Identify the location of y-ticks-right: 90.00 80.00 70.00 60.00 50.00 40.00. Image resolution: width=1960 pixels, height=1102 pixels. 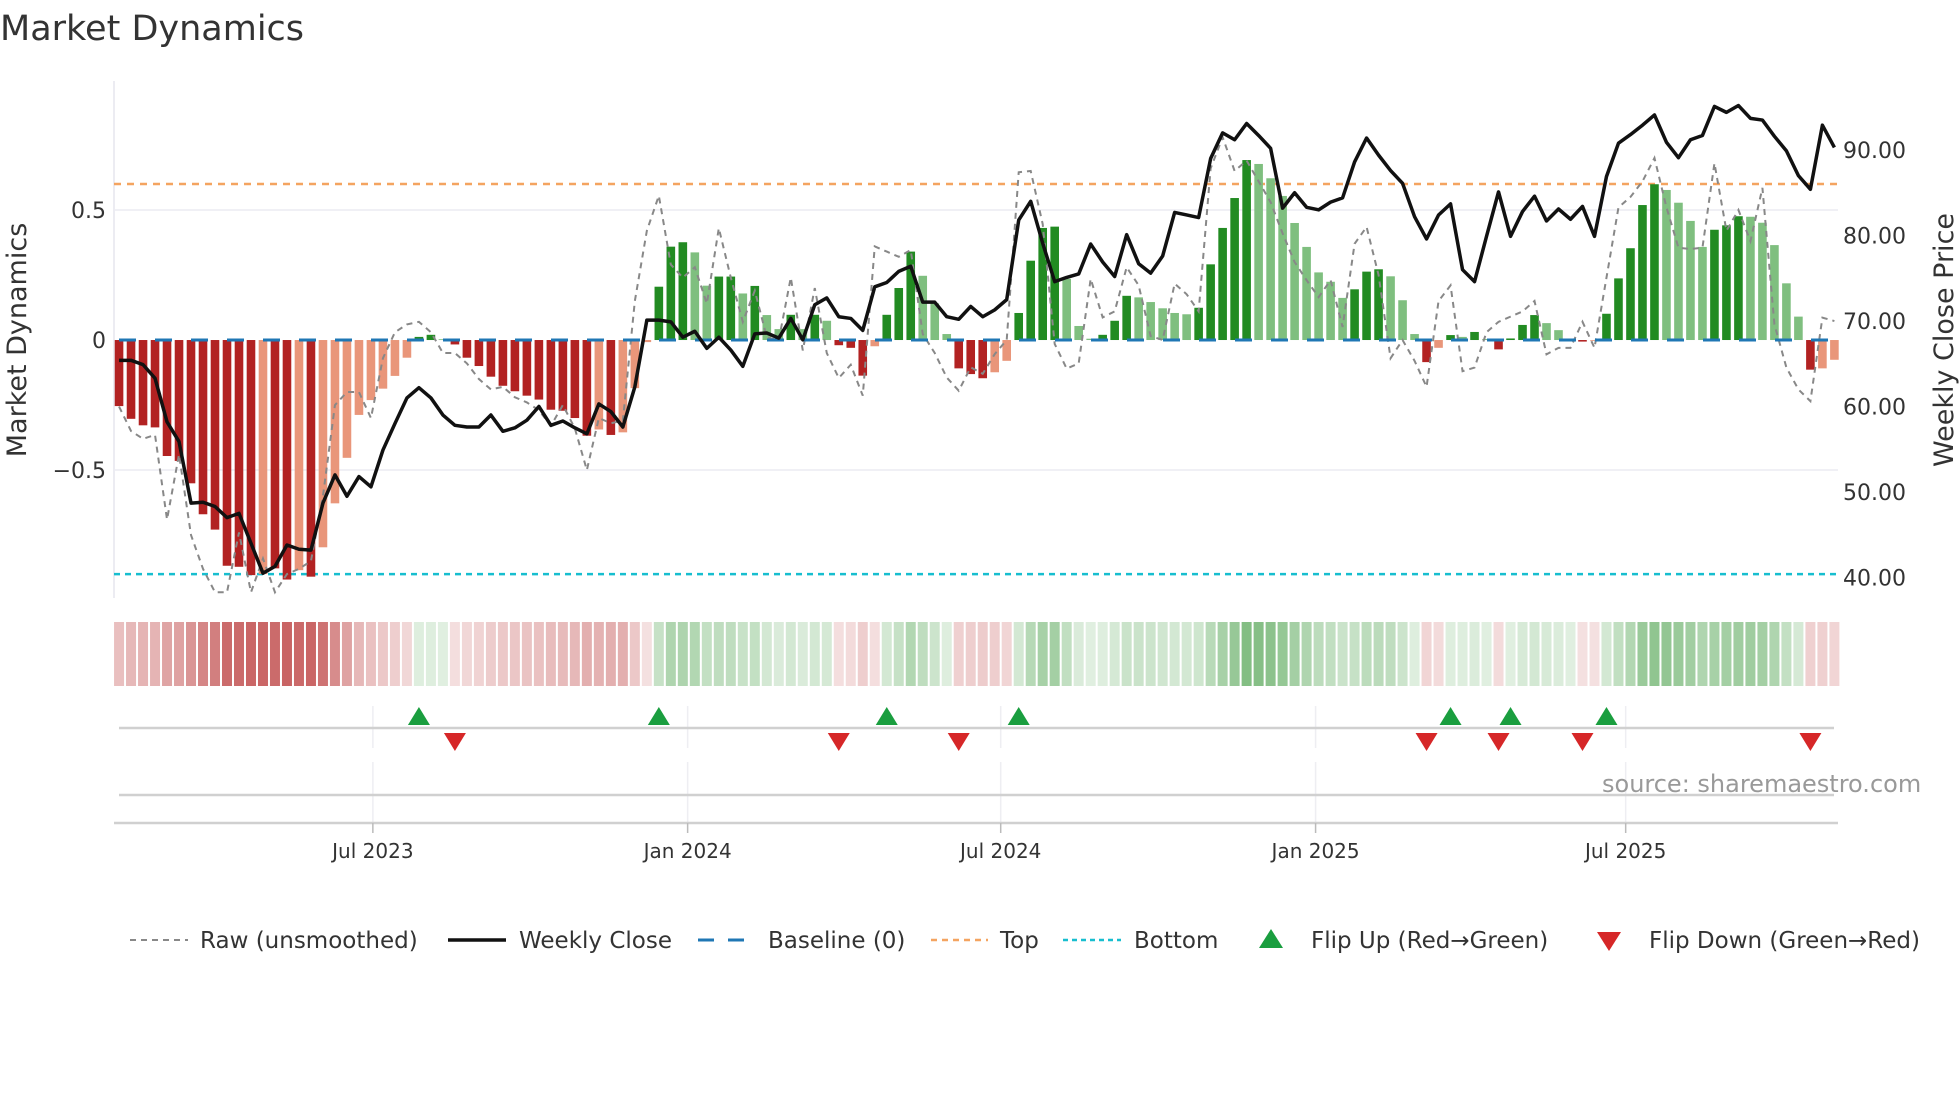
(1874, 365).